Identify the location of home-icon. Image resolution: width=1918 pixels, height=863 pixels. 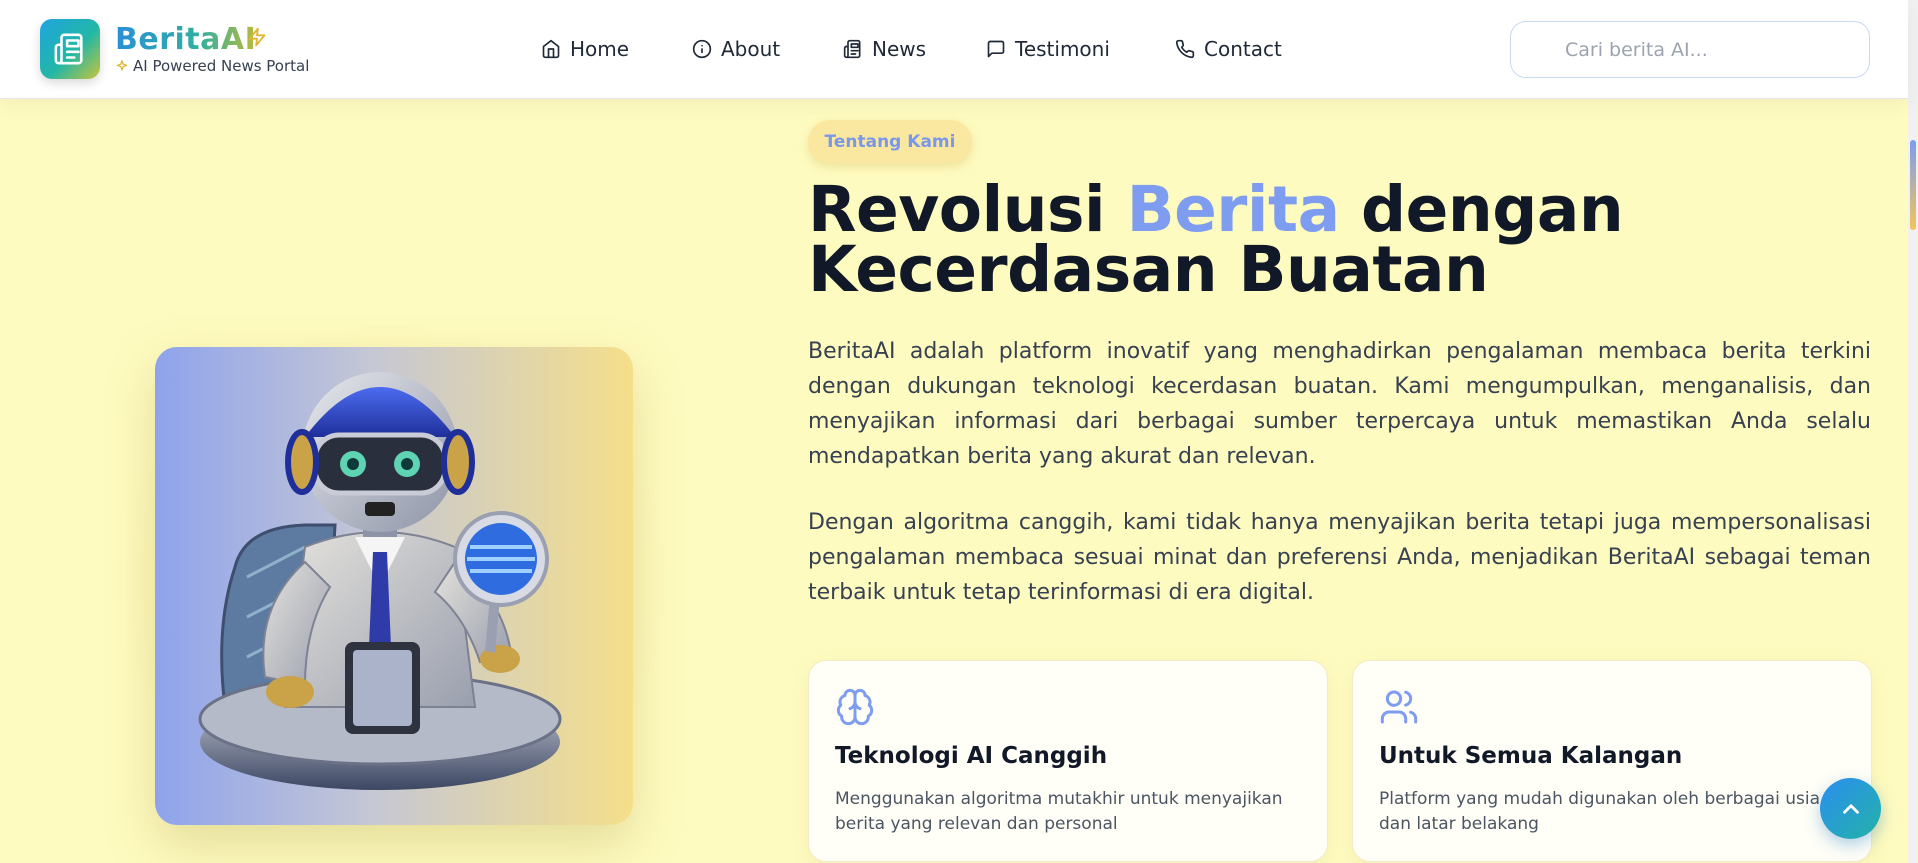
(551, 49).